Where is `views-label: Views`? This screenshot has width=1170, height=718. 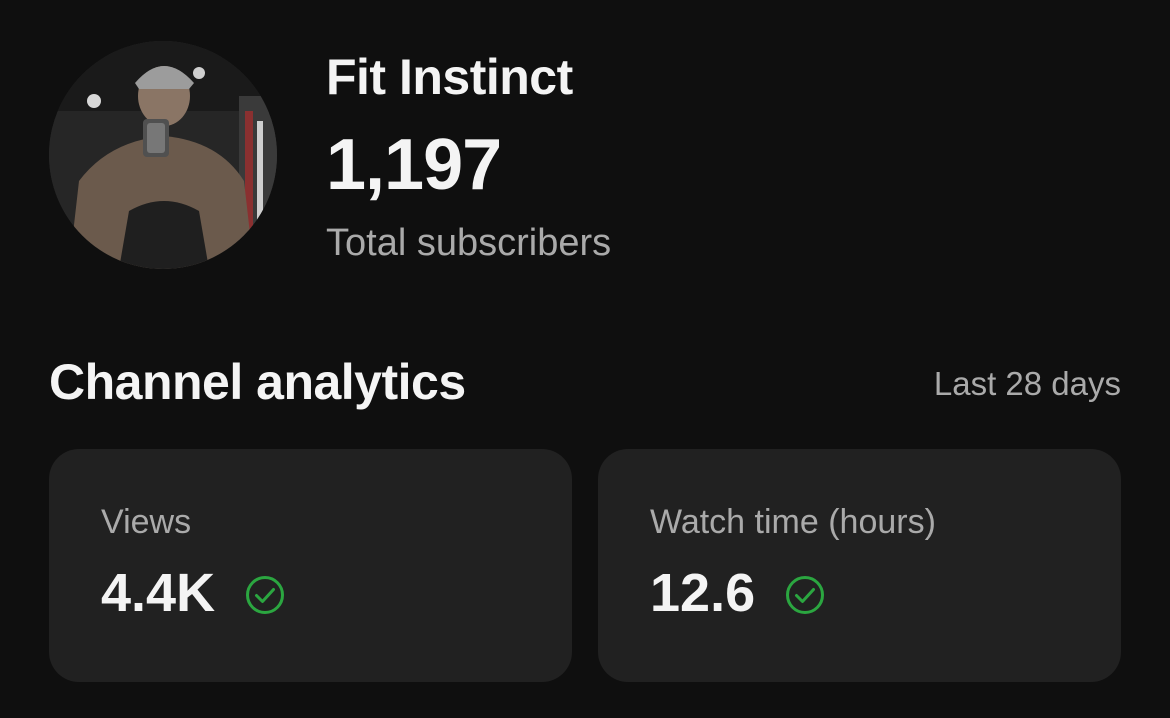 views-label: Views is located at coordinates (146, 522).